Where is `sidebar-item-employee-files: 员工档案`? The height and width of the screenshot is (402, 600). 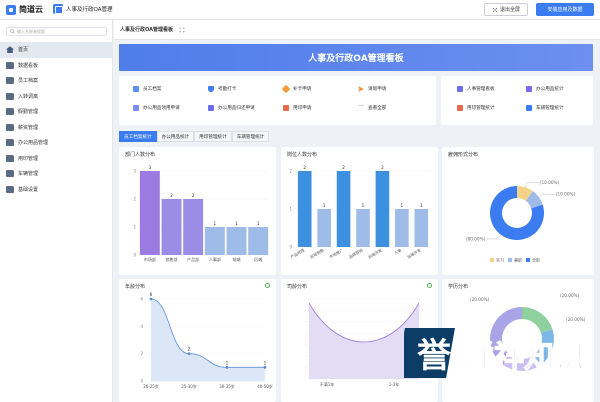 sidebar-item-employee-files: 员工档案 is located at coordinates (56, 81).